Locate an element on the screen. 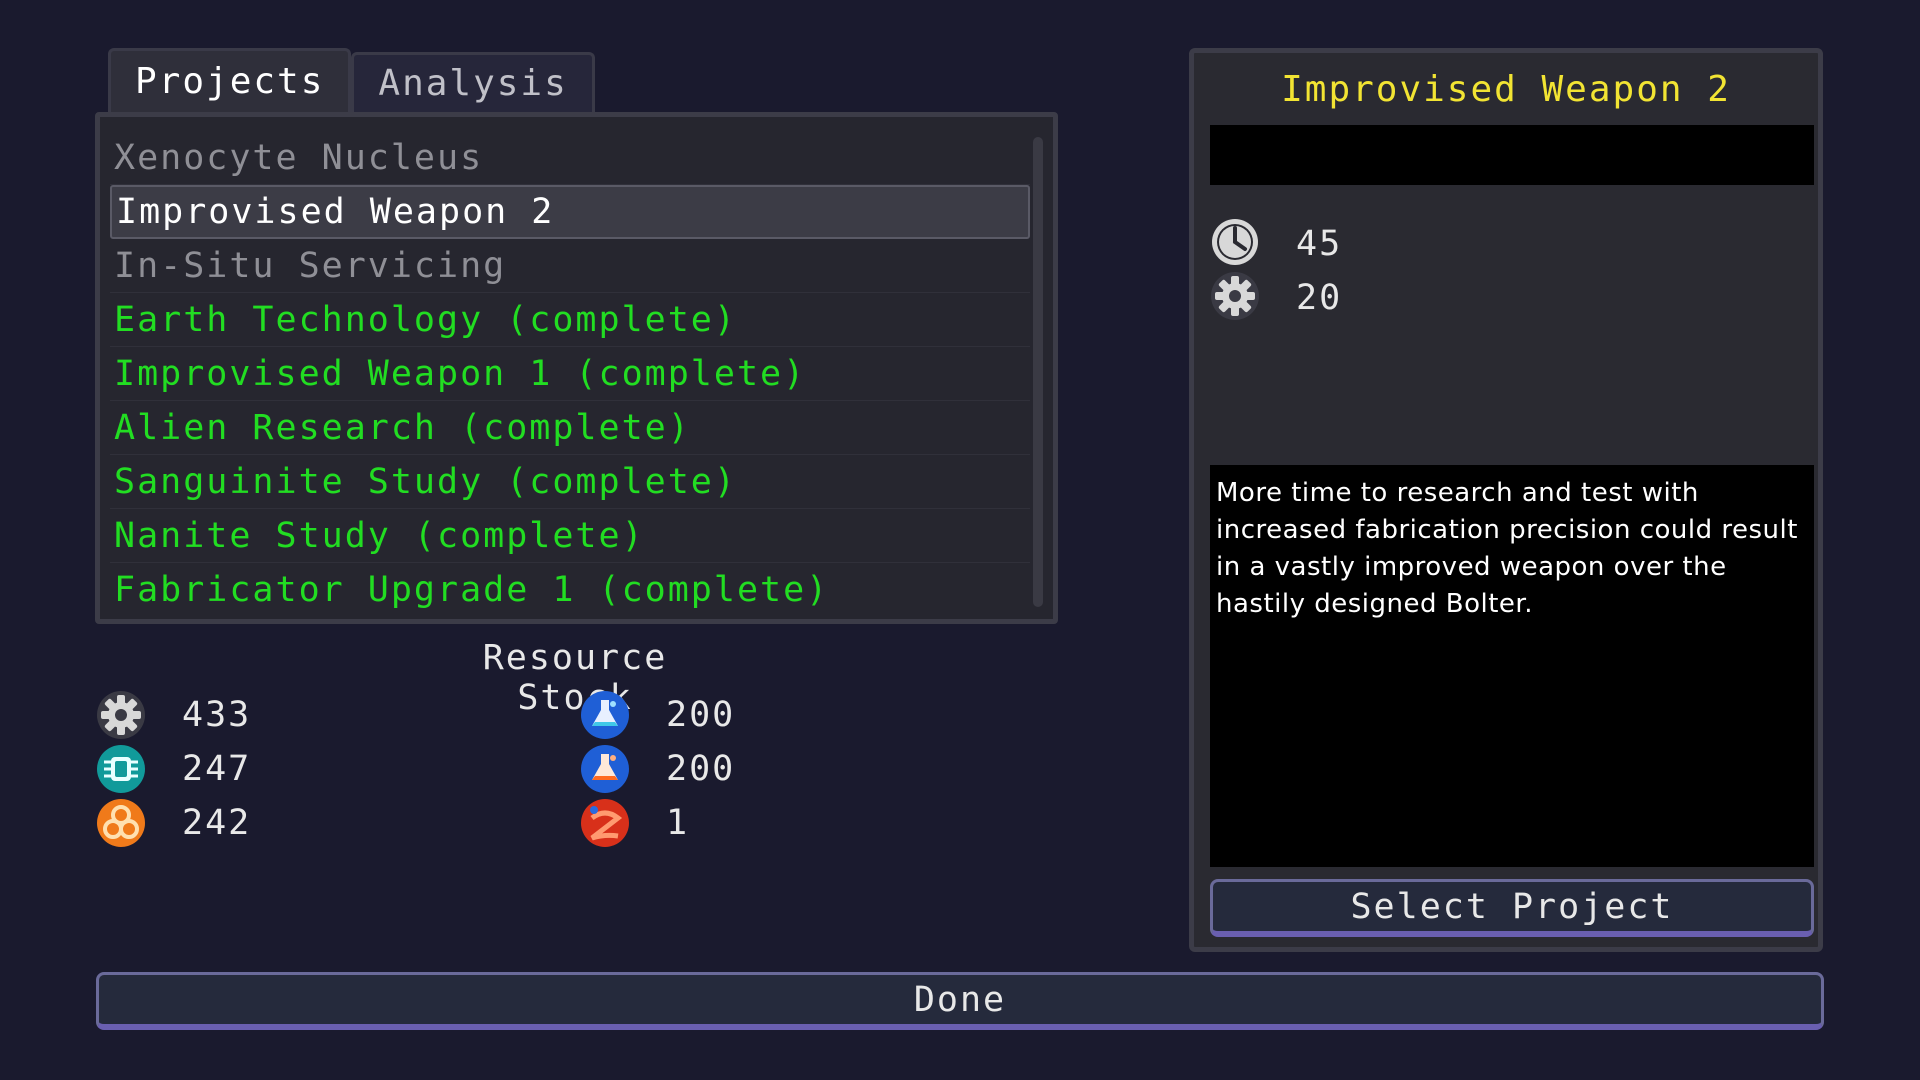  project-item-earth-technology: Earth Technology (complete) is located at coordinates (570, 320).